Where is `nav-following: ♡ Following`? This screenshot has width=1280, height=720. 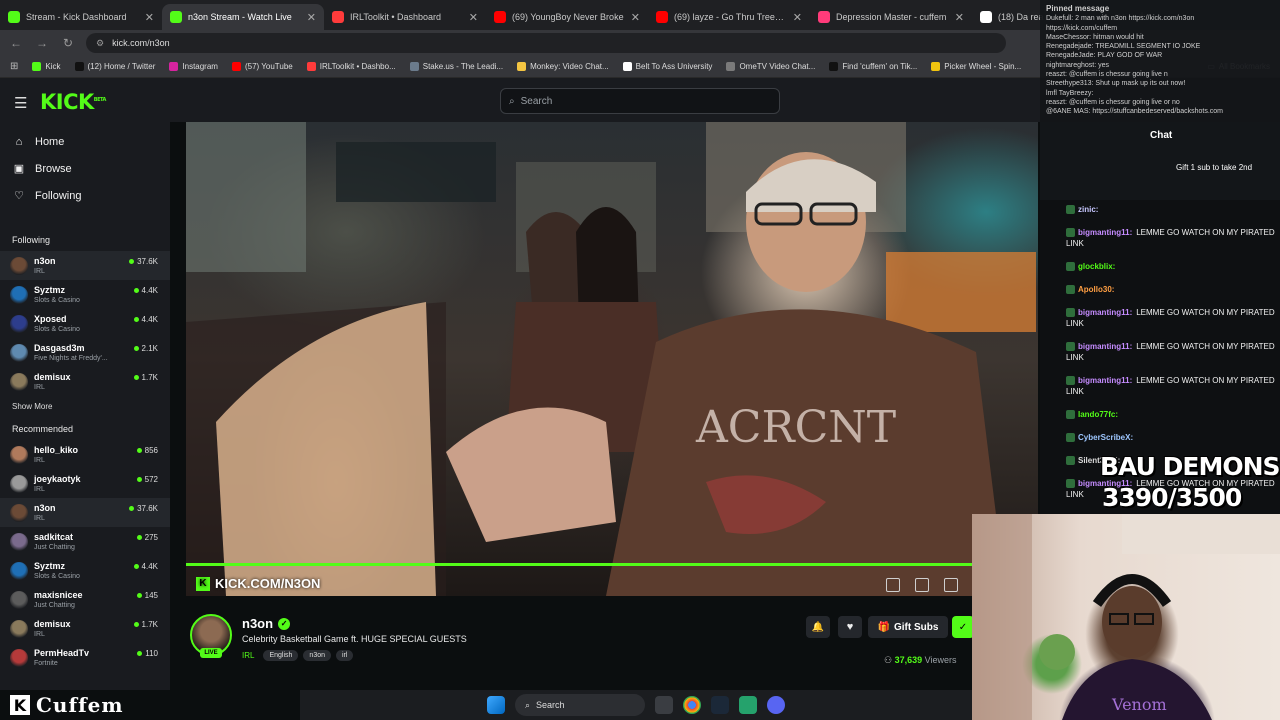
nav-following: ♡ Following is located at coordinates (85, 195).